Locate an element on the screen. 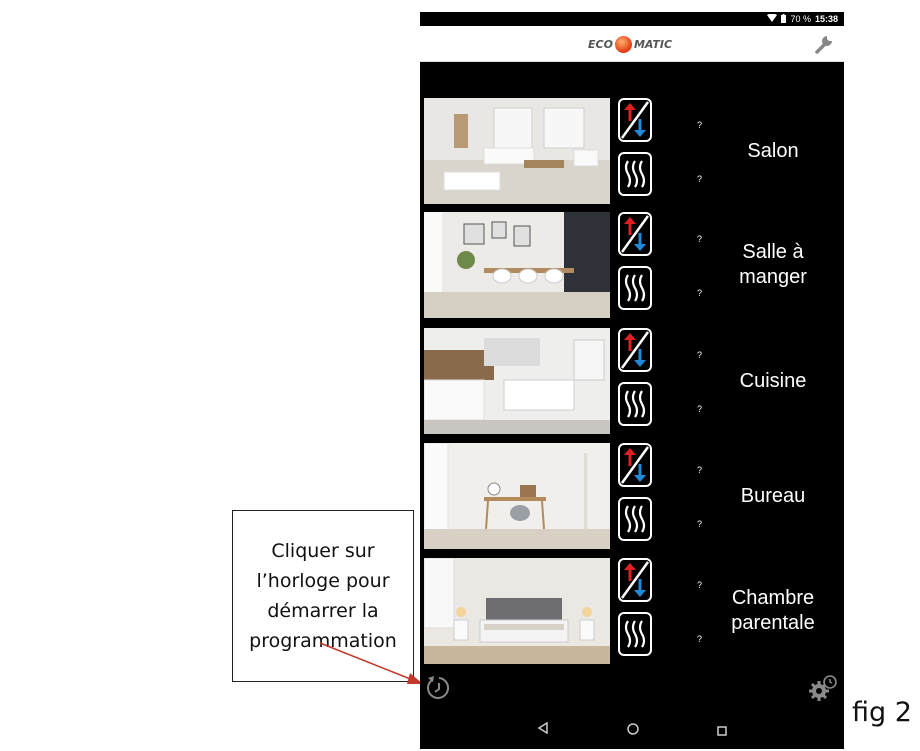 The height and width of the screenshot is (751, 920). battery-icon is located at coordinates (784, 19).